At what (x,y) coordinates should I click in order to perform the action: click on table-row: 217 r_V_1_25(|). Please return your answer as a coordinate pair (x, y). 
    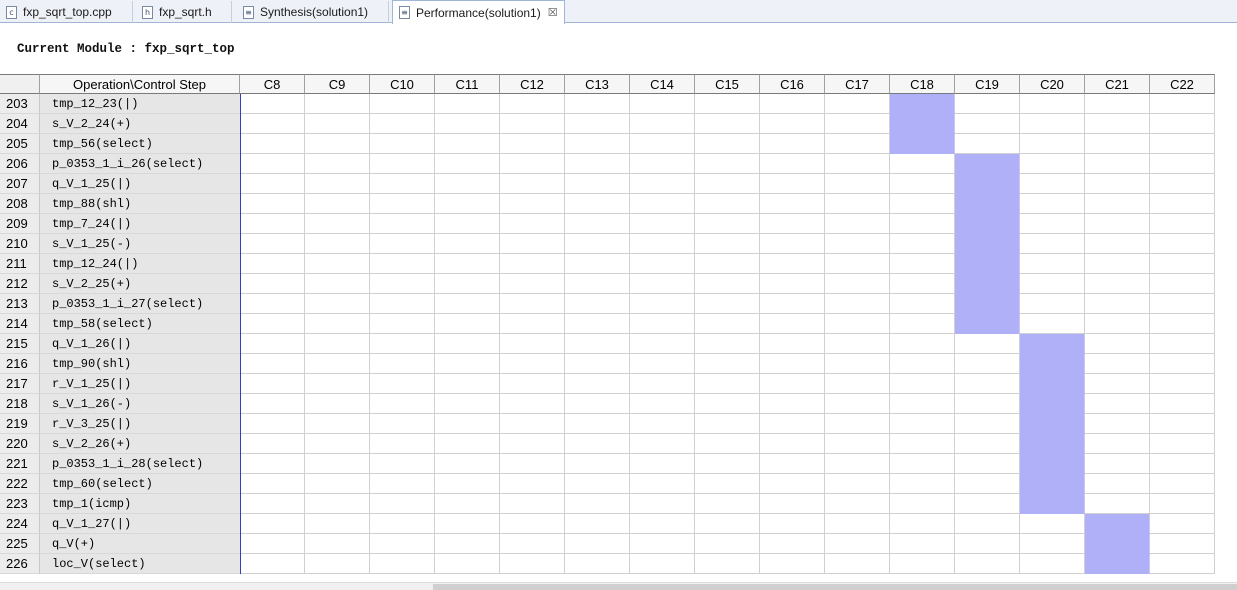
    Looking at the image, I should click on (607, 384).